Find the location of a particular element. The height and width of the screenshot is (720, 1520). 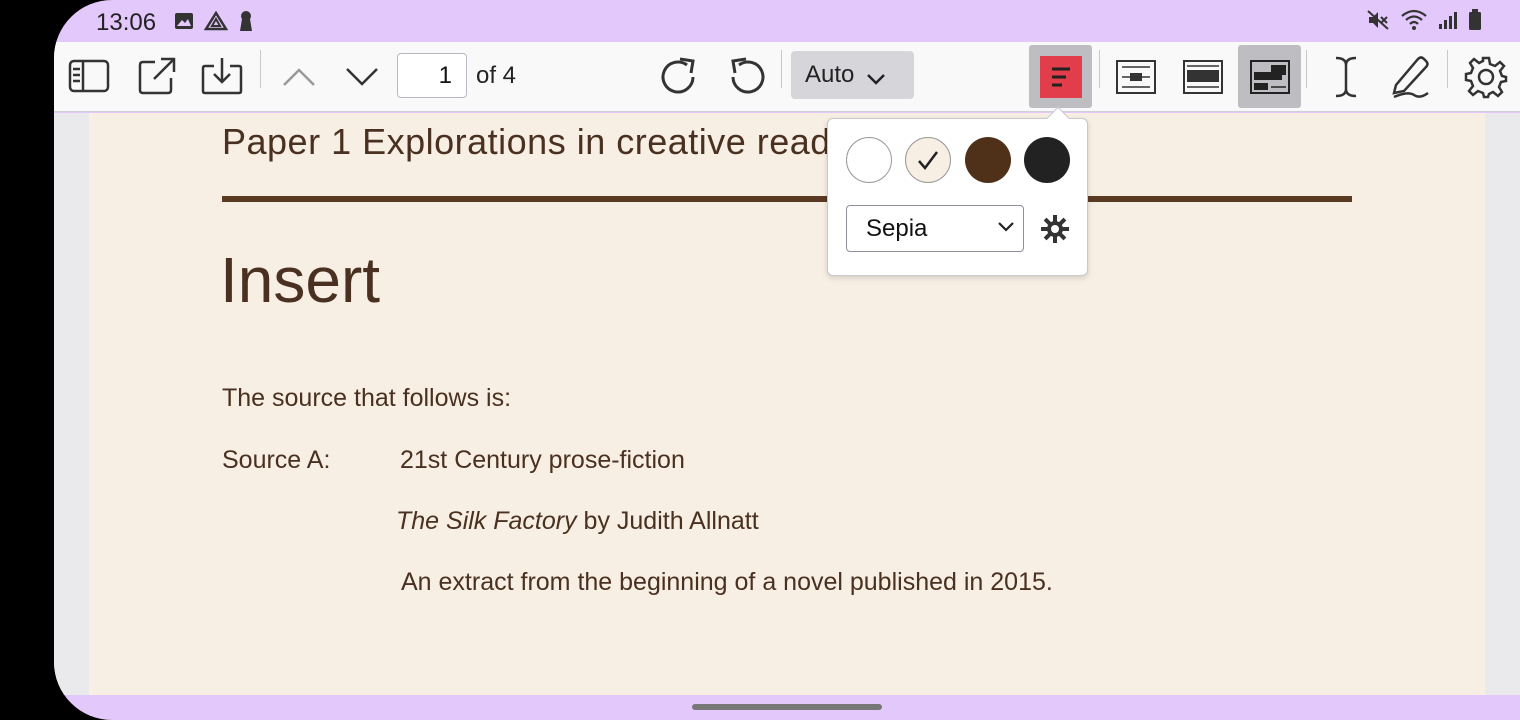

download-button is located at coordinates (222, 76).